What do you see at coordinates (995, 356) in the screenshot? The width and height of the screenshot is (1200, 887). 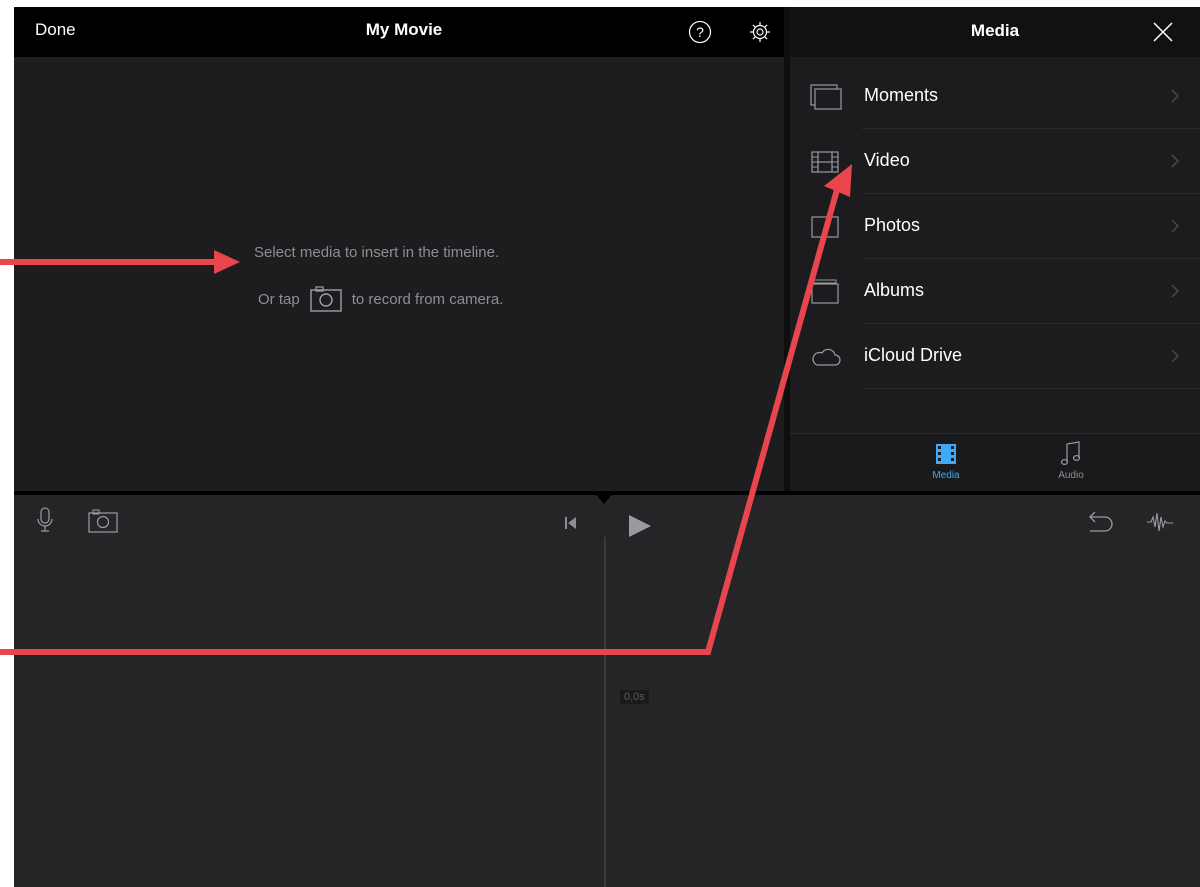 I see `media-item-icloud-drive: iCloud Drive` at bounding box center [995, 356].